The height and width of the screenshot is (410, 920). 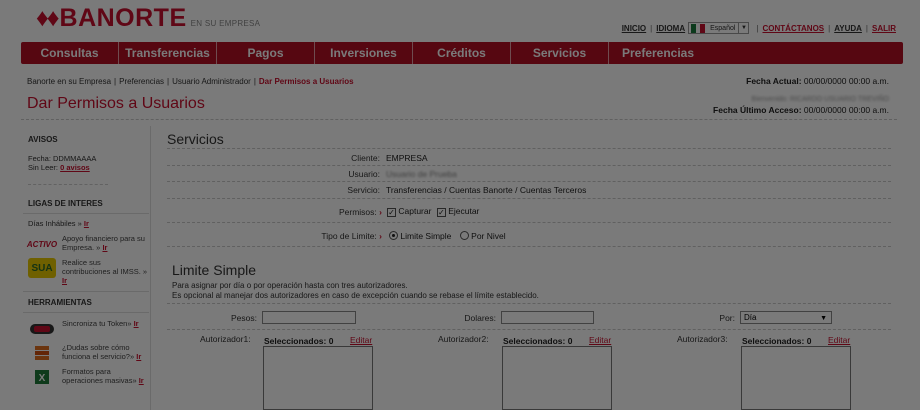 What do you see at coordinates (848, 28) in the screenshot?
I see `link-ayuda: AYUDA` at bounding box center [848, 28].